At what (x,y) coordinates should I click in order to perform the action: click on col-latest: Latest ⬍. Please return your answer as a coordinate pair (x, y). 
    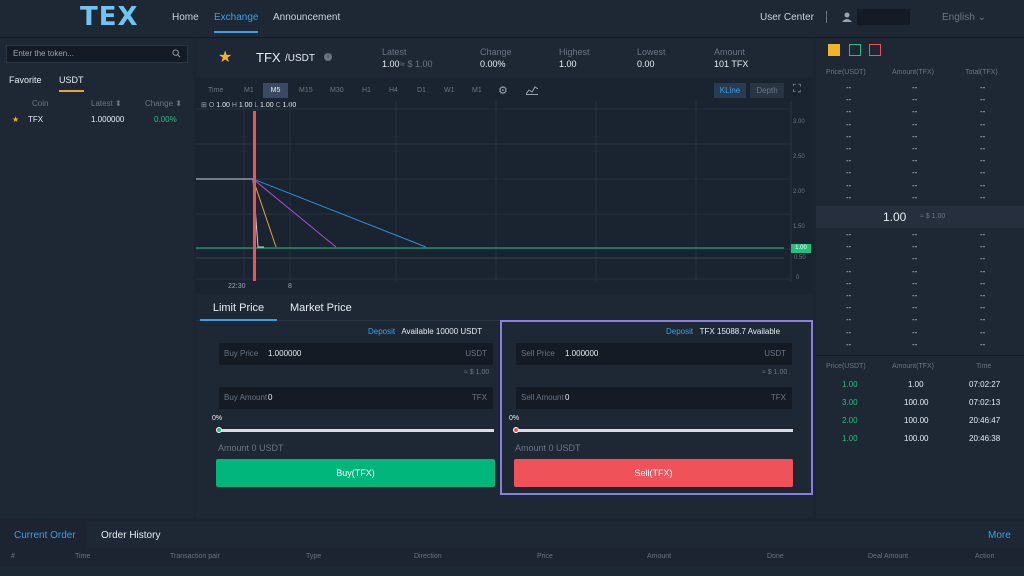
    Looking at the image, I should click on (106, 103).